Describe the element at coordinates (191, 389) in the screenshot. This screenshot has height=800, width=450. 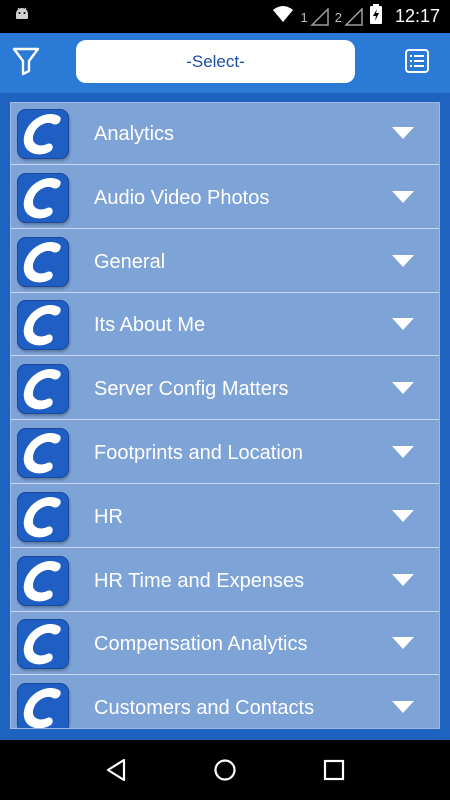
I see `category-label: Server Config Matters` at that location.